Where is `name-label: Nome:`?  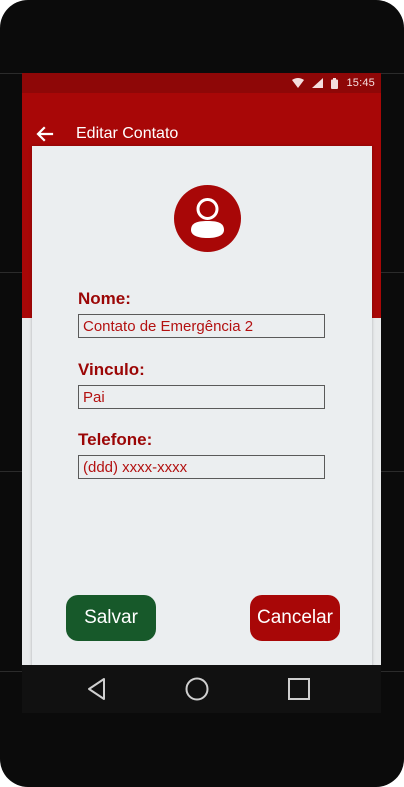
name-label: Nome: is located at coordinates (104, 298).